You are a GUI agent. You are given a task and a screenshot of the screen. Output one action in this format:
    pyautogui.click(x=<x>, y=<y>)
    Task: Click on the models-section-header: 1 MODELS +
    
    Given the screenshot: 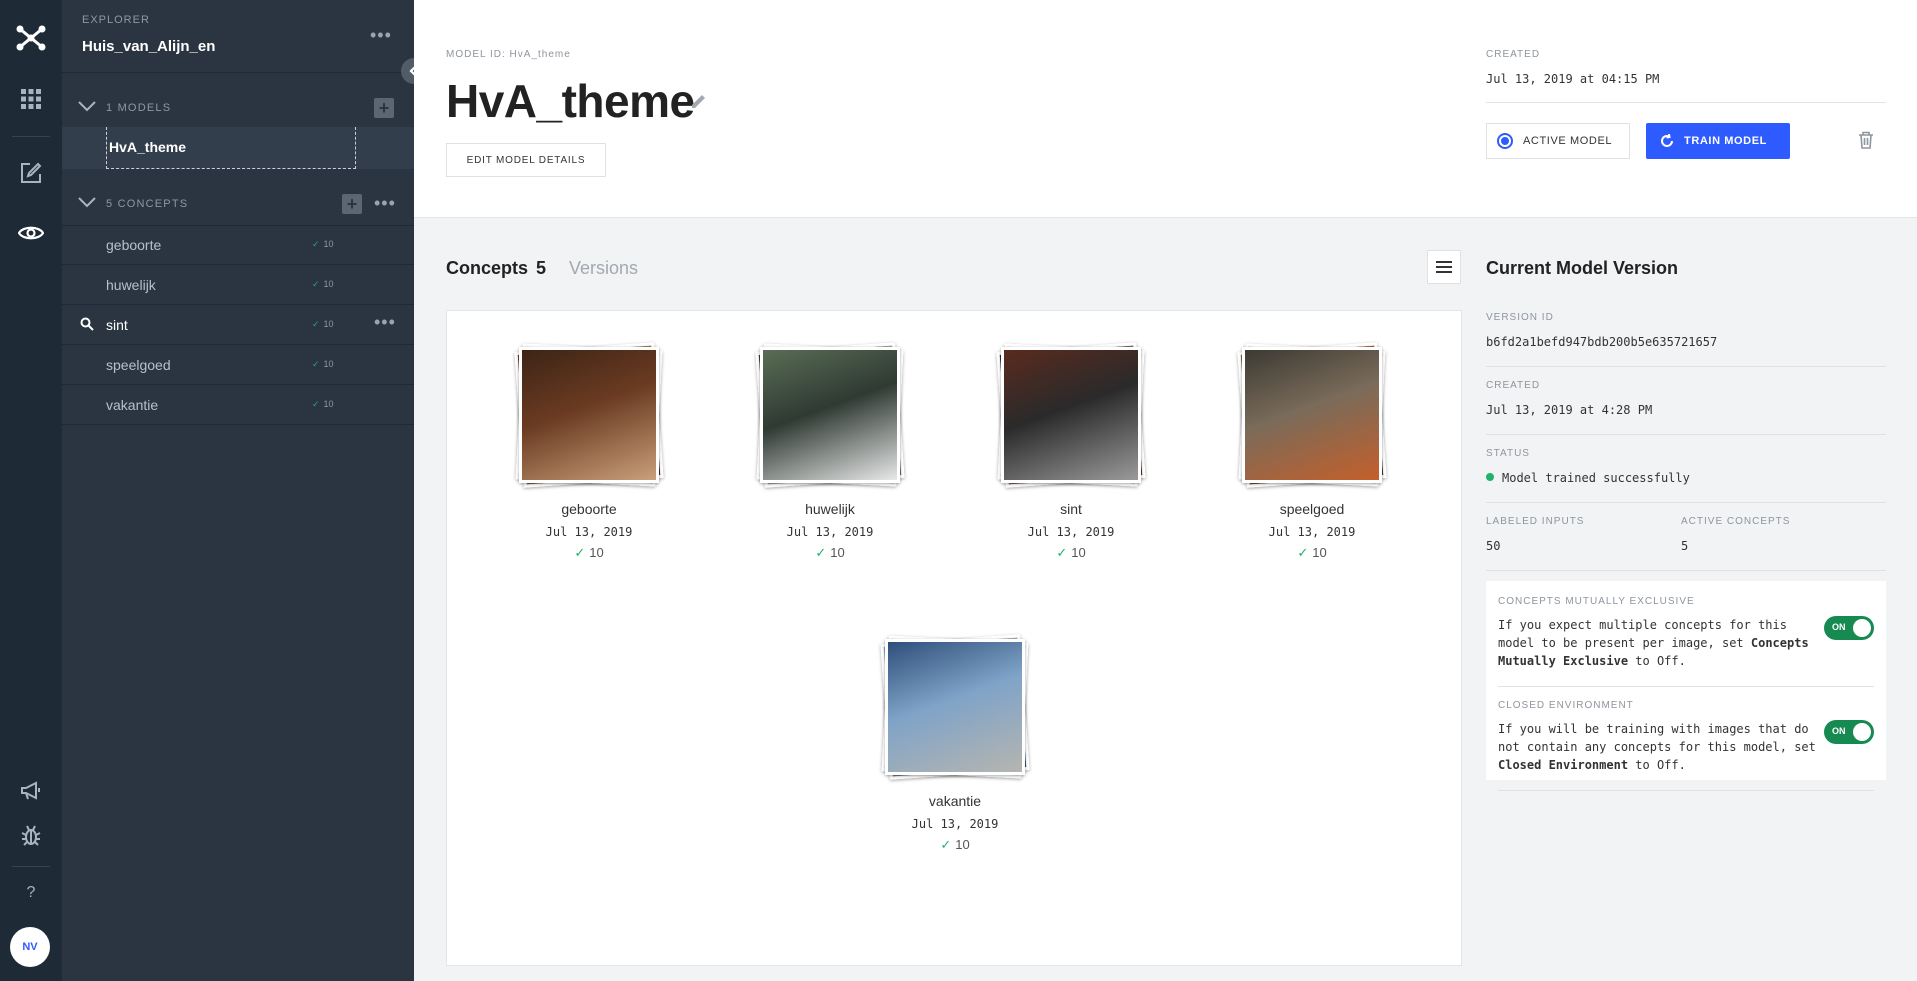 What is the action you would take?
    pyautogui.click(x=238, y=109)
    